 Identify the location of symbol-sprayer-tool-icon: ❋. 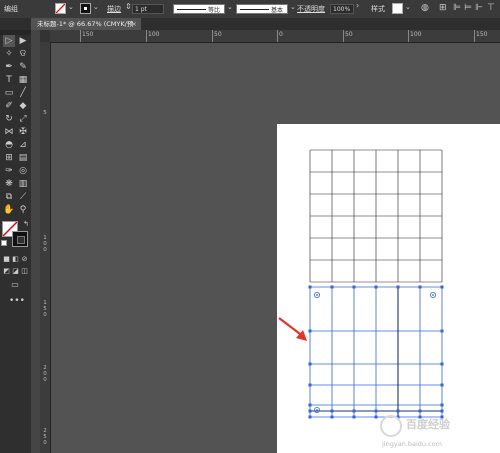
(9, 184).